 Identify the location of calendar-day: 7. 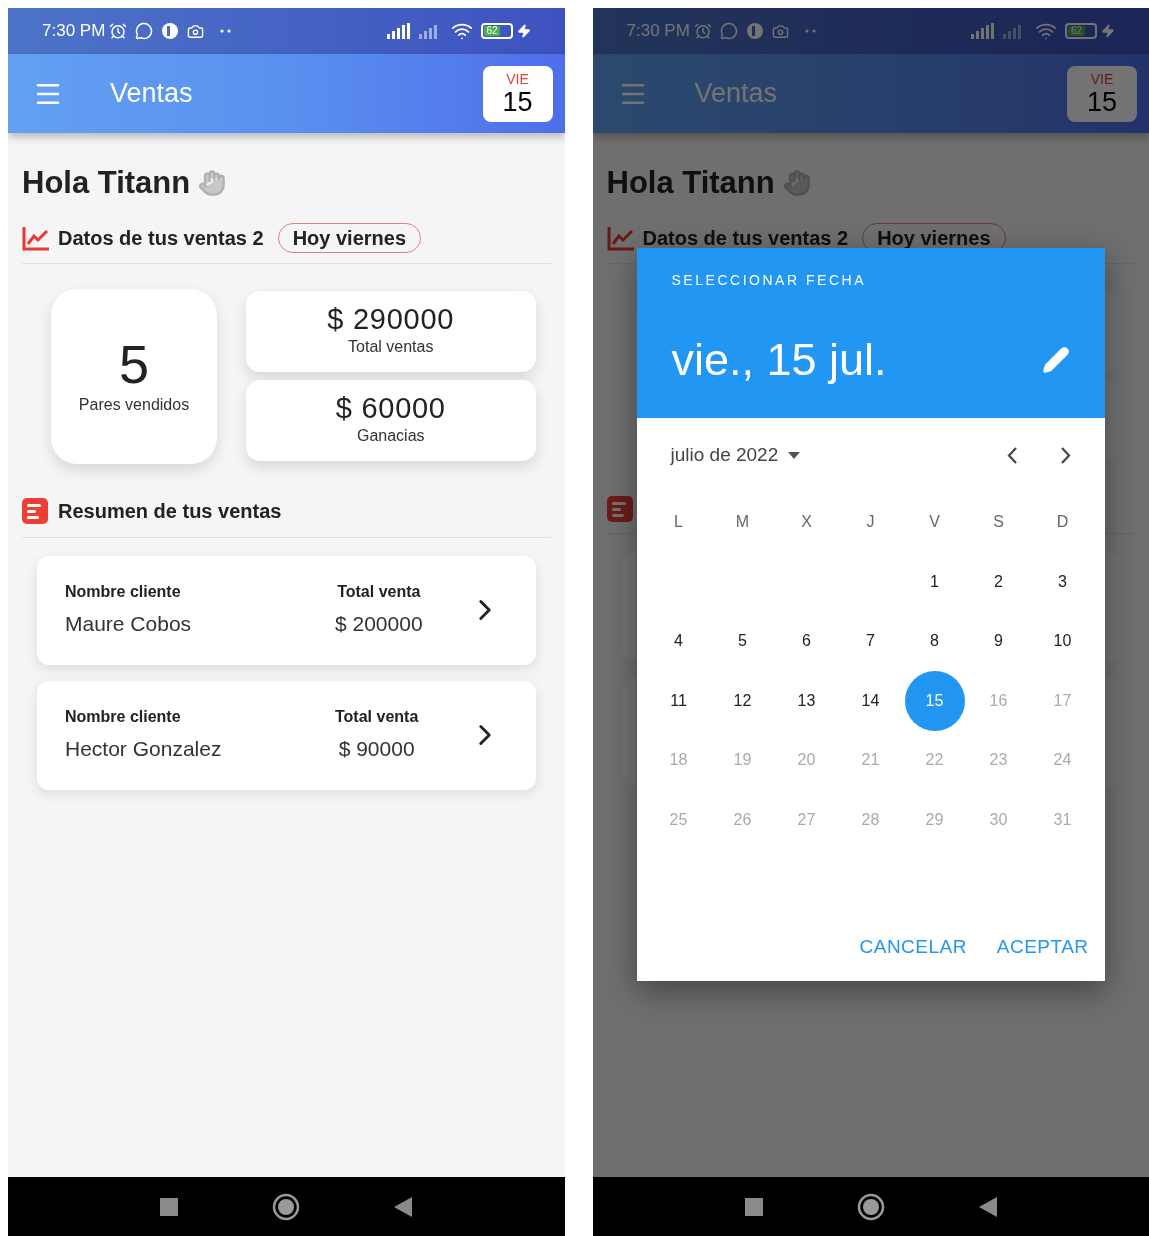
(870, 641).